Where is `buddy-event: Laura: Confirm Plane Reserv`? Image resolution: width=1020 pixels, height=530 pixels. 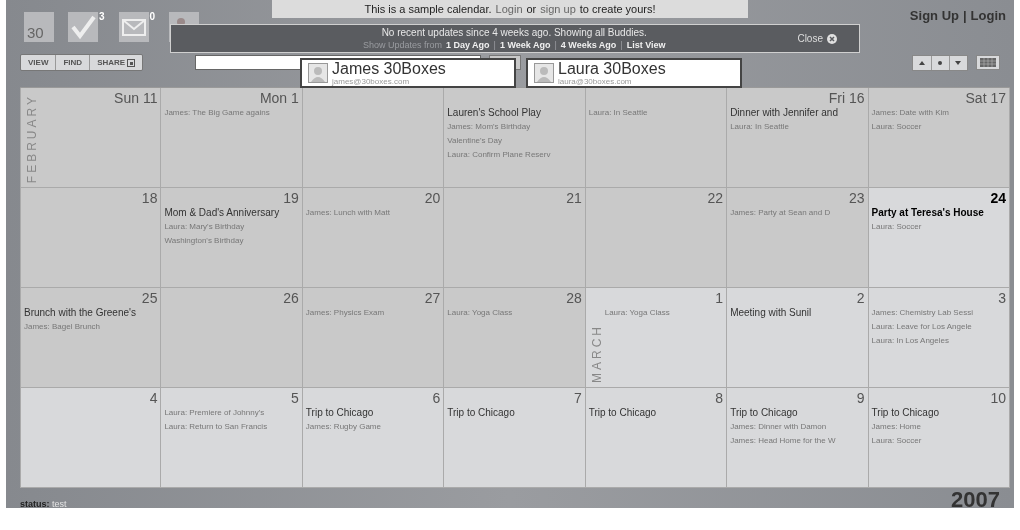 buddy-event: Laura: Confirm Plane Reserv is located at coordinates (514, 154).